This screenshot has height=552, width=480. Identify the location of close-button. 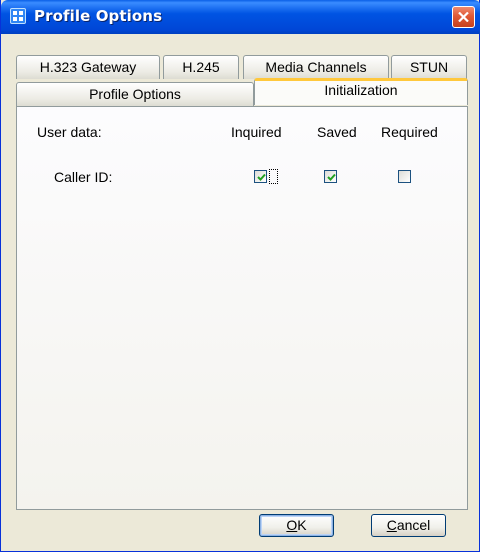
(463, 17).